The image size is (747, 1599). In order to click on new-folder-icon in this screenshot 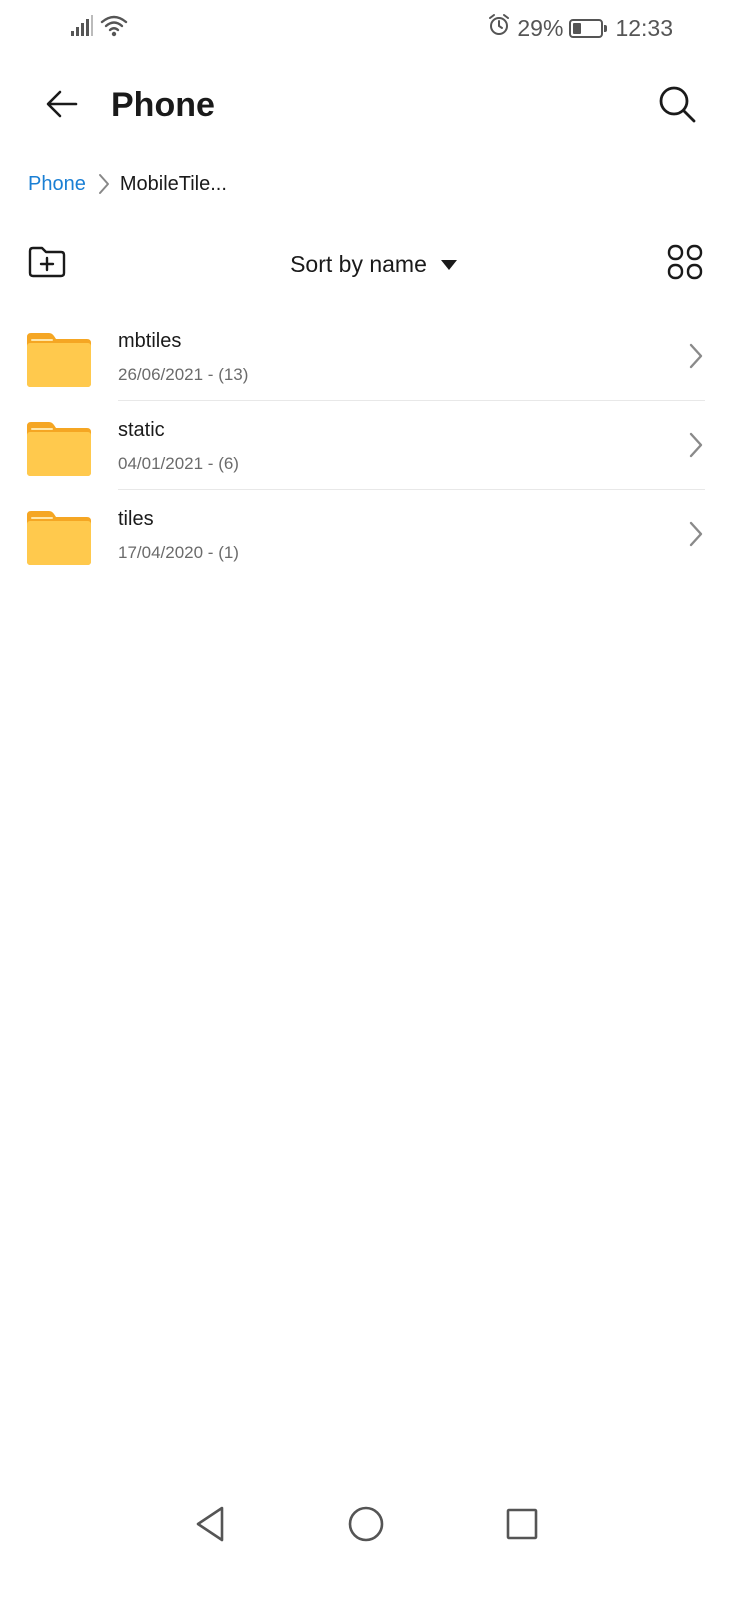, I will do `click(47, 264)`.